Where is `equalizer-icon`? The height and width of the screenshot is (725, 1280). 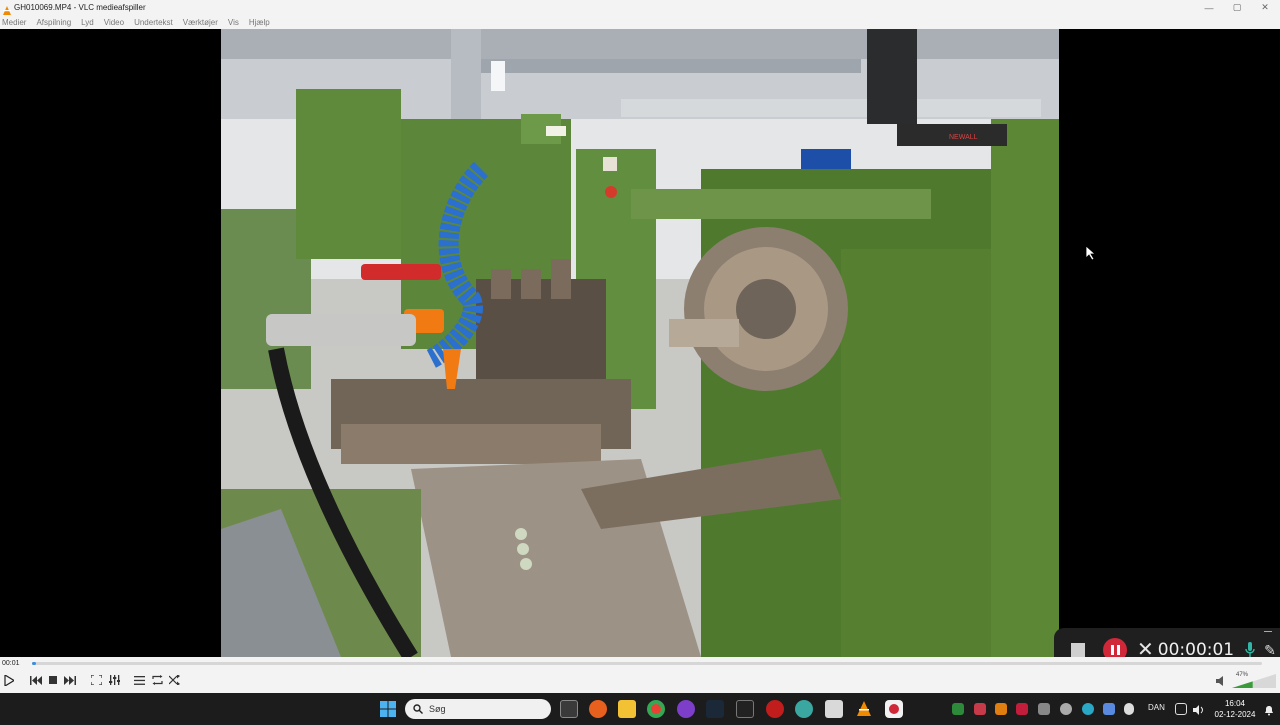
equalizer-icon is located at coordinates (114, 680).